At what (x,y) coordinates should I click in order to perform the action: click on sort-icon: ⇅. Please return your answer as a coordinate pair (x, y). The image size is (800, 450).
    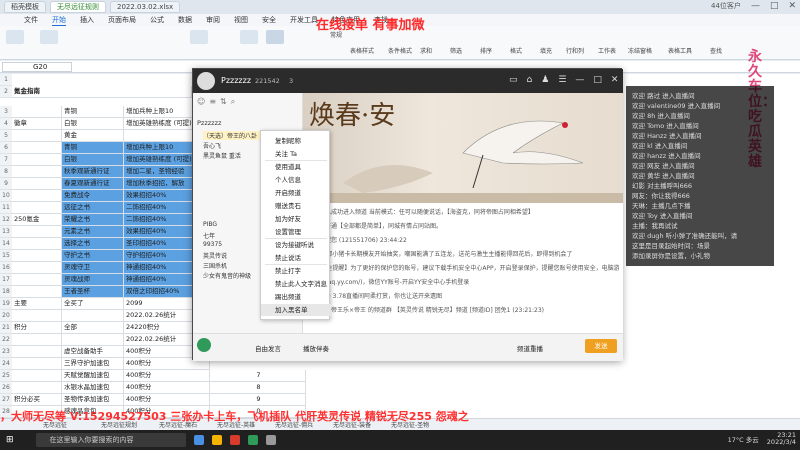
    Looking at the image, I should click on (223, 102).